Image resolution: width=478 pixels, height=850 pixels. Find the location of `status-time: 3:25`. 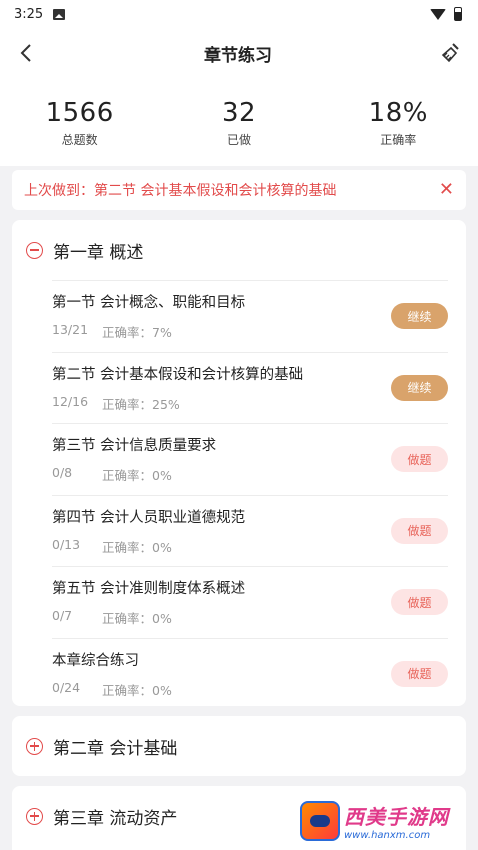

status-time: 3:25 is located at coordinates (29, 14).